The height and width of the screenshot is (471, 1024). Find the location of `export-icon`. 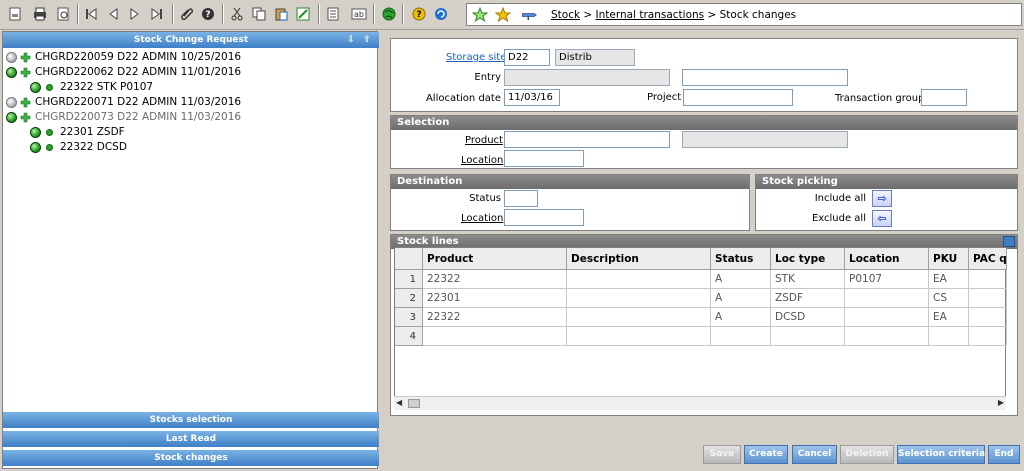

export-icon is located at coordinates (1009, 241).